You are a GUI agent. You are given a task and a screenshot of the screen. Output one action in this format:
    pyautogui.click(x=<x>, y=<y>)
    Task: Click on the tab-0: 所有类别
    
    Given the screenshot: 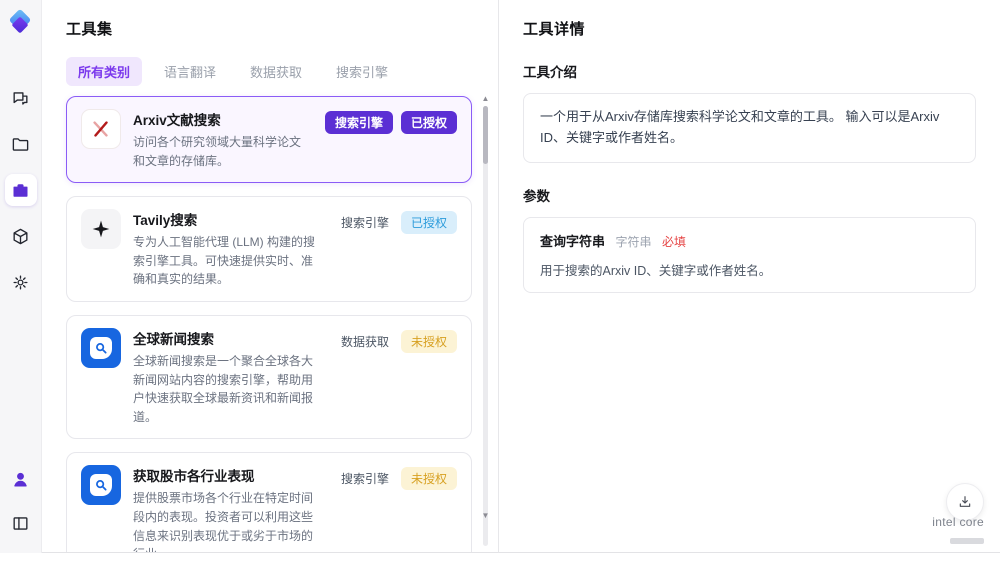 What is the action you would take?
    pyautogui.click(x=104, y=71)
    